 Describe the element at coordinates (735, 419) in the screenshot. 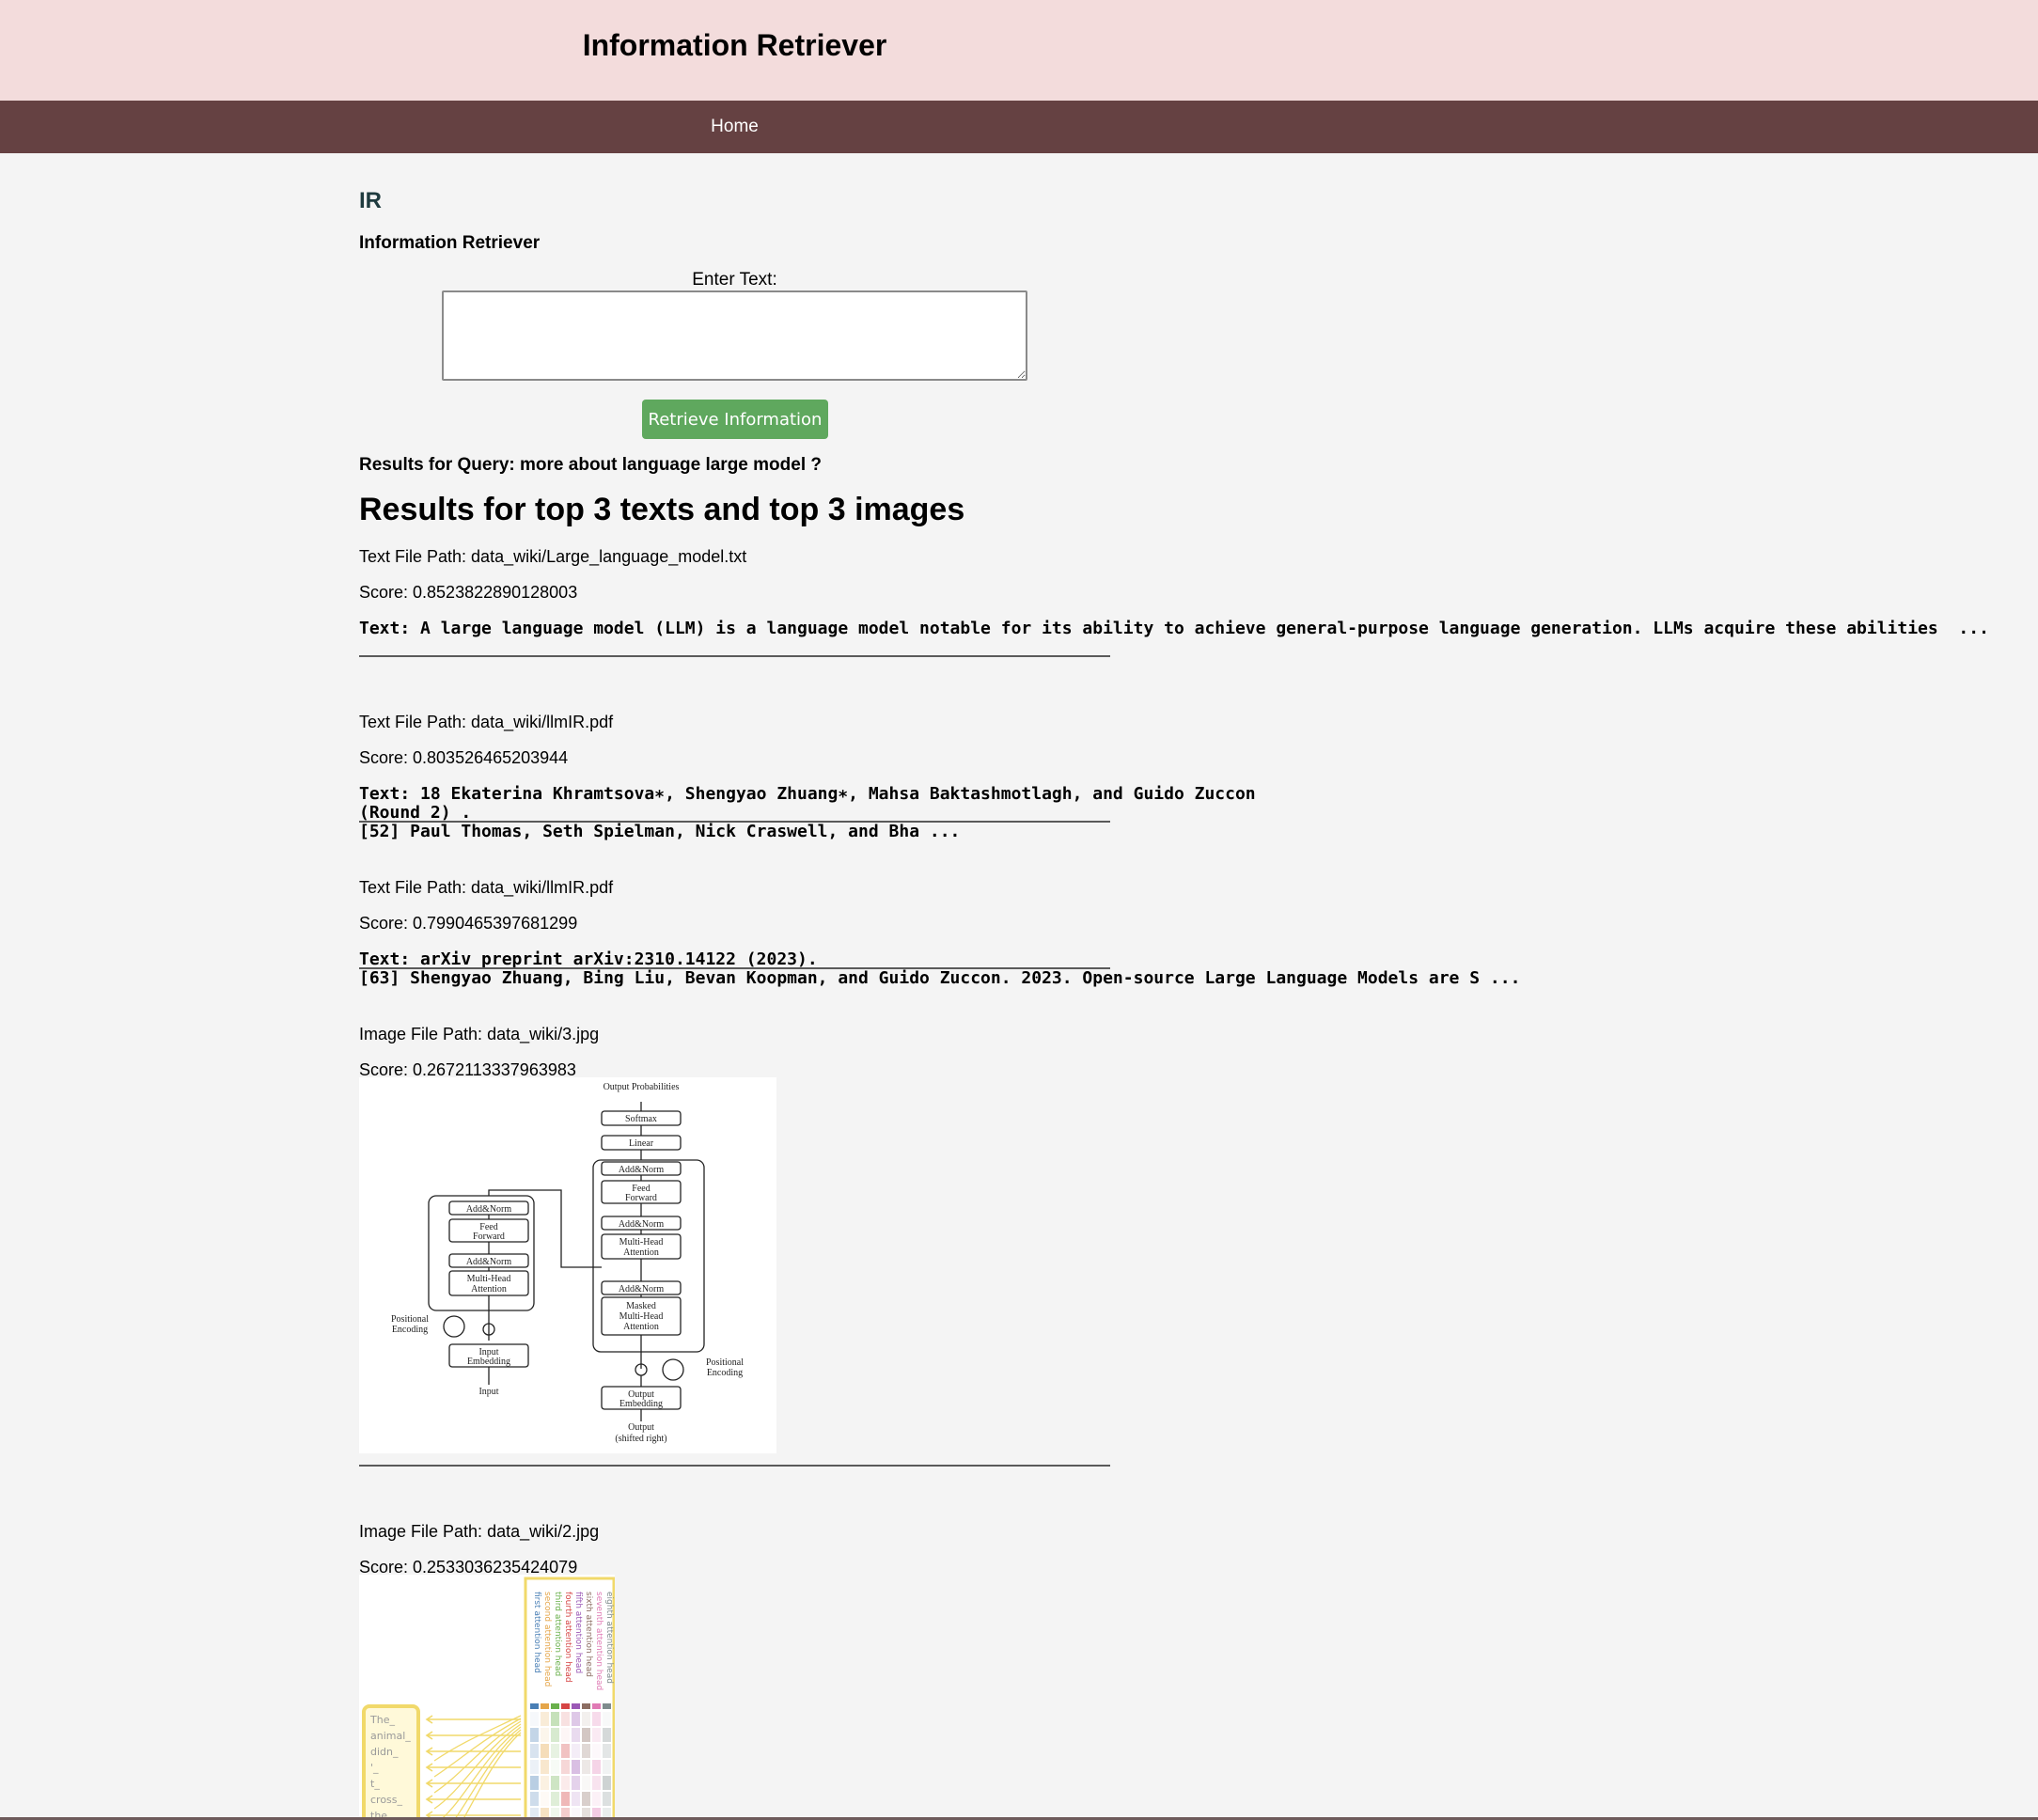

I see `retrieve-information-button: Retrieve Information` at that location.